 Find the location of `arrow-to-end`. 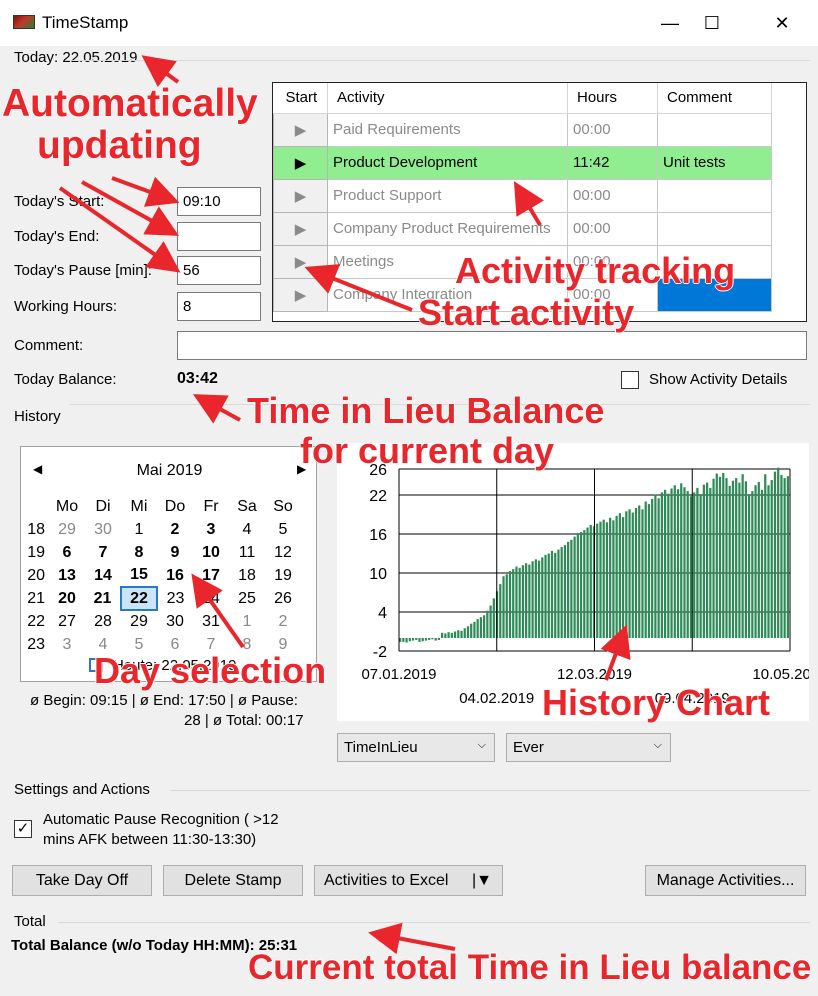

arrow-to-end is located at coordinates (130, 208).